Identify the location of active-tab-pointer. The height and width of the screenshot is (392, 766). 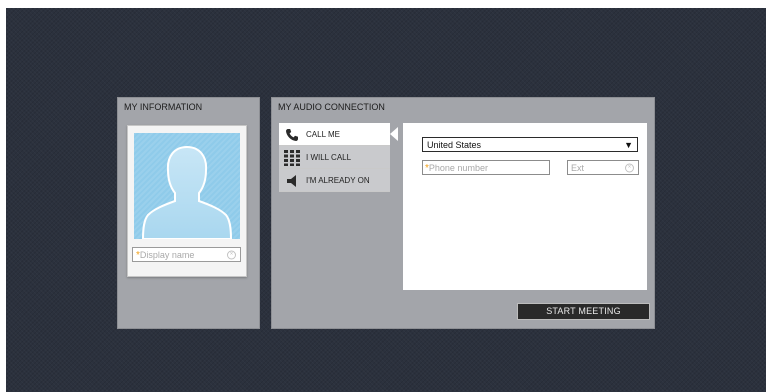
(394, 134).